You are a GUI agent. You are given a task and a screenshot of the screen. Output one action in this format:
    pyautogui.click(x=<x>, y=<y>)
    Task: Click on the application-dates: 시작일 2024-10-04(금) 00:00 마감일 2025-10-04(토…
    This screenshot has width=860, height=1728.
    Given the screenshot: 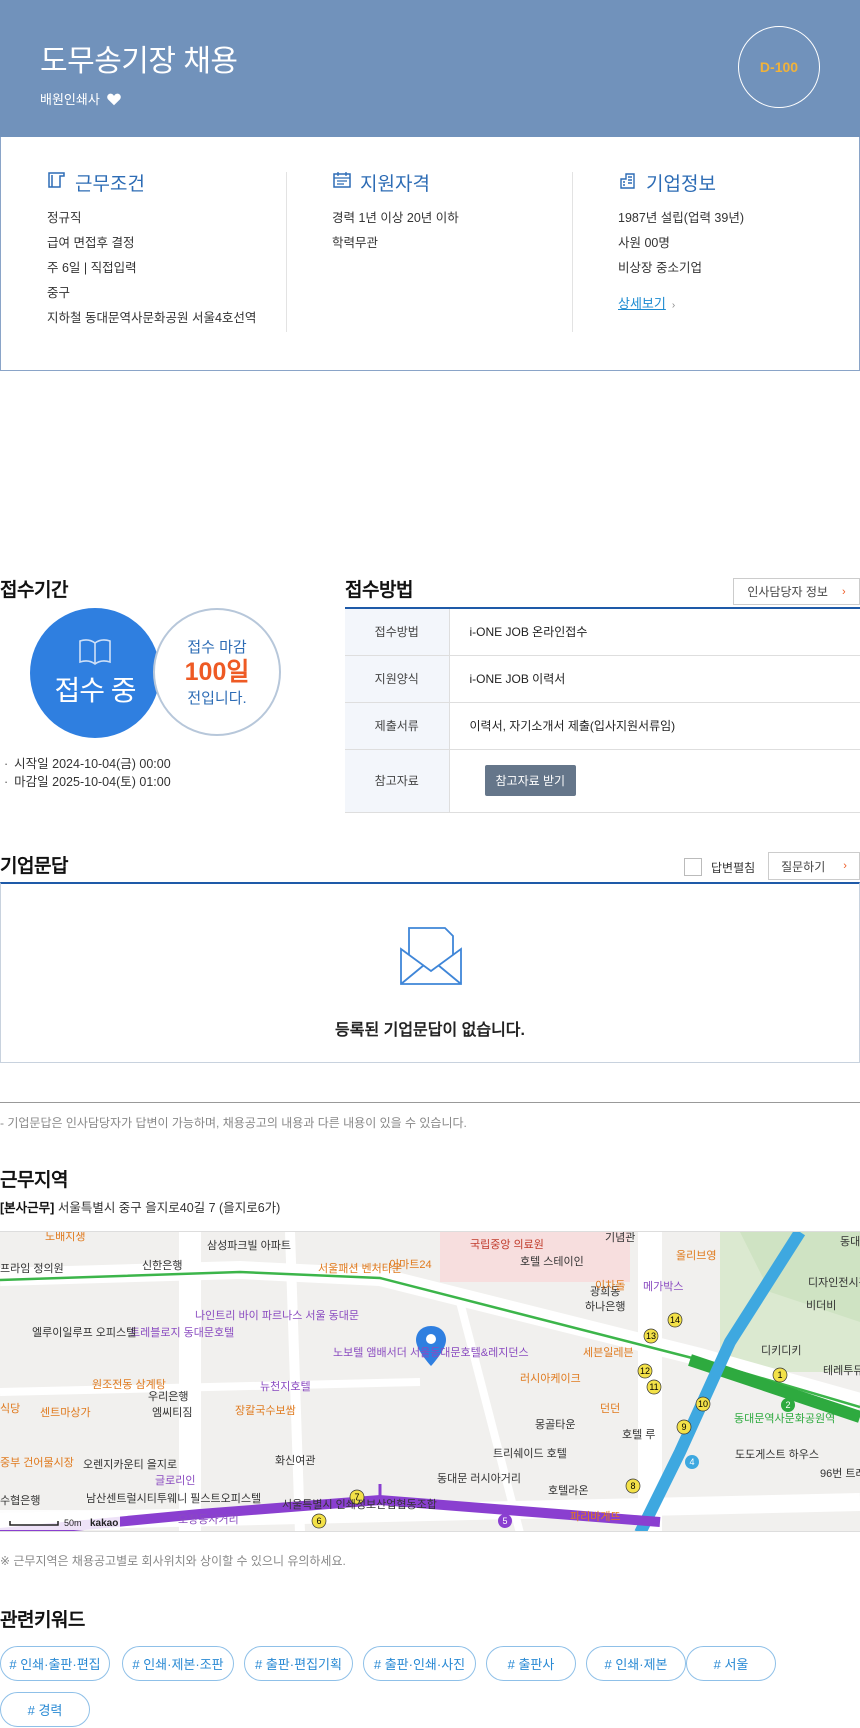 What is the action you would take?
    pyautogui.click(x=85, y=773)
    